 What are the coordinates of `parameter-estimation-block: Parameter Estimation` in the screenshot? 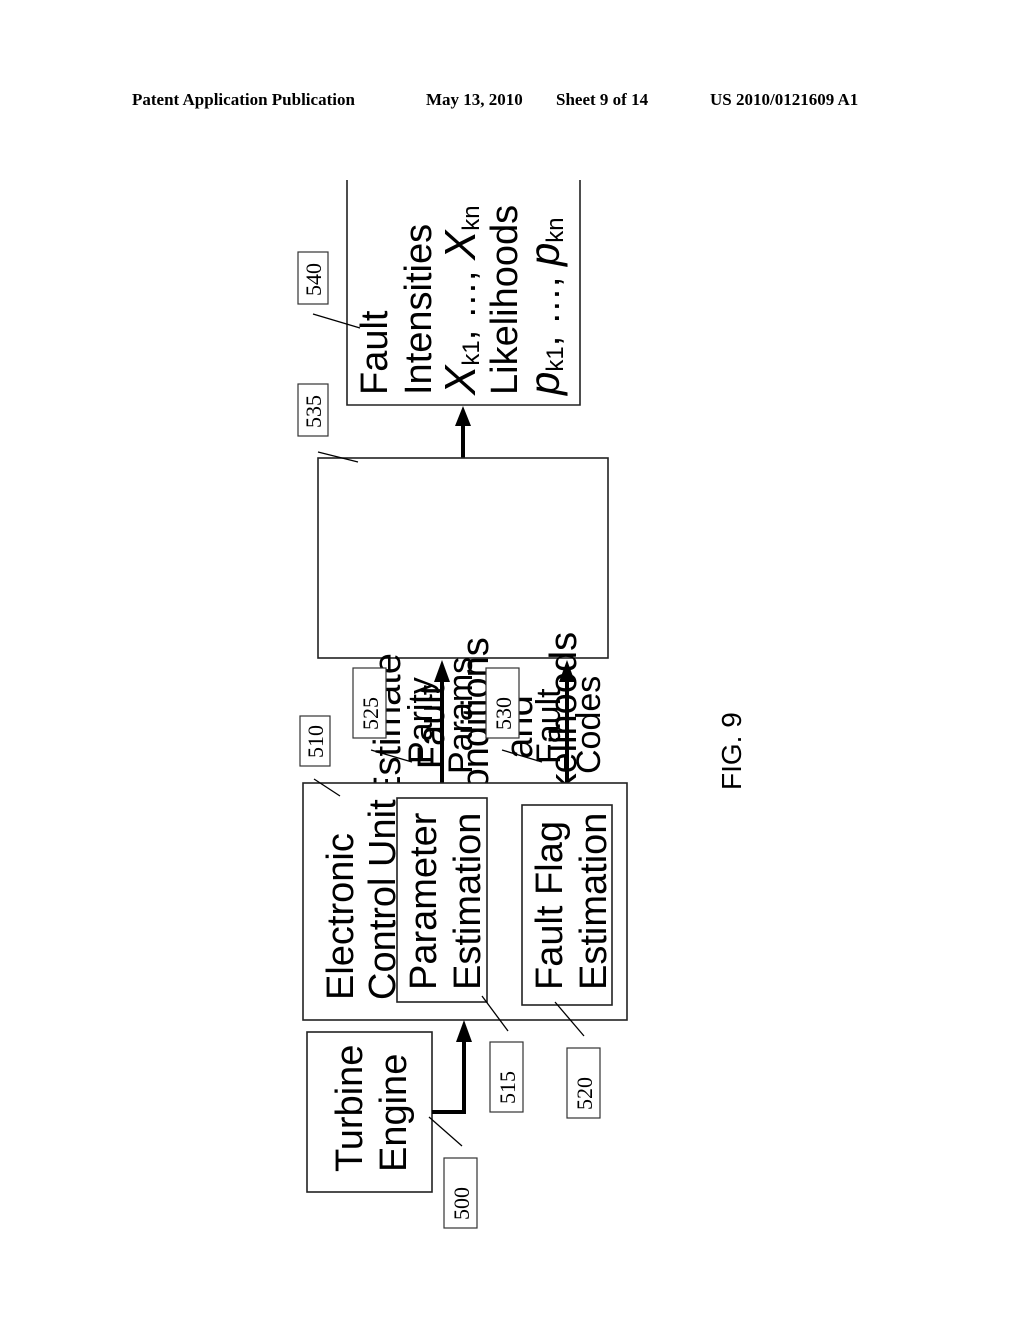 It's located at (442, 900).